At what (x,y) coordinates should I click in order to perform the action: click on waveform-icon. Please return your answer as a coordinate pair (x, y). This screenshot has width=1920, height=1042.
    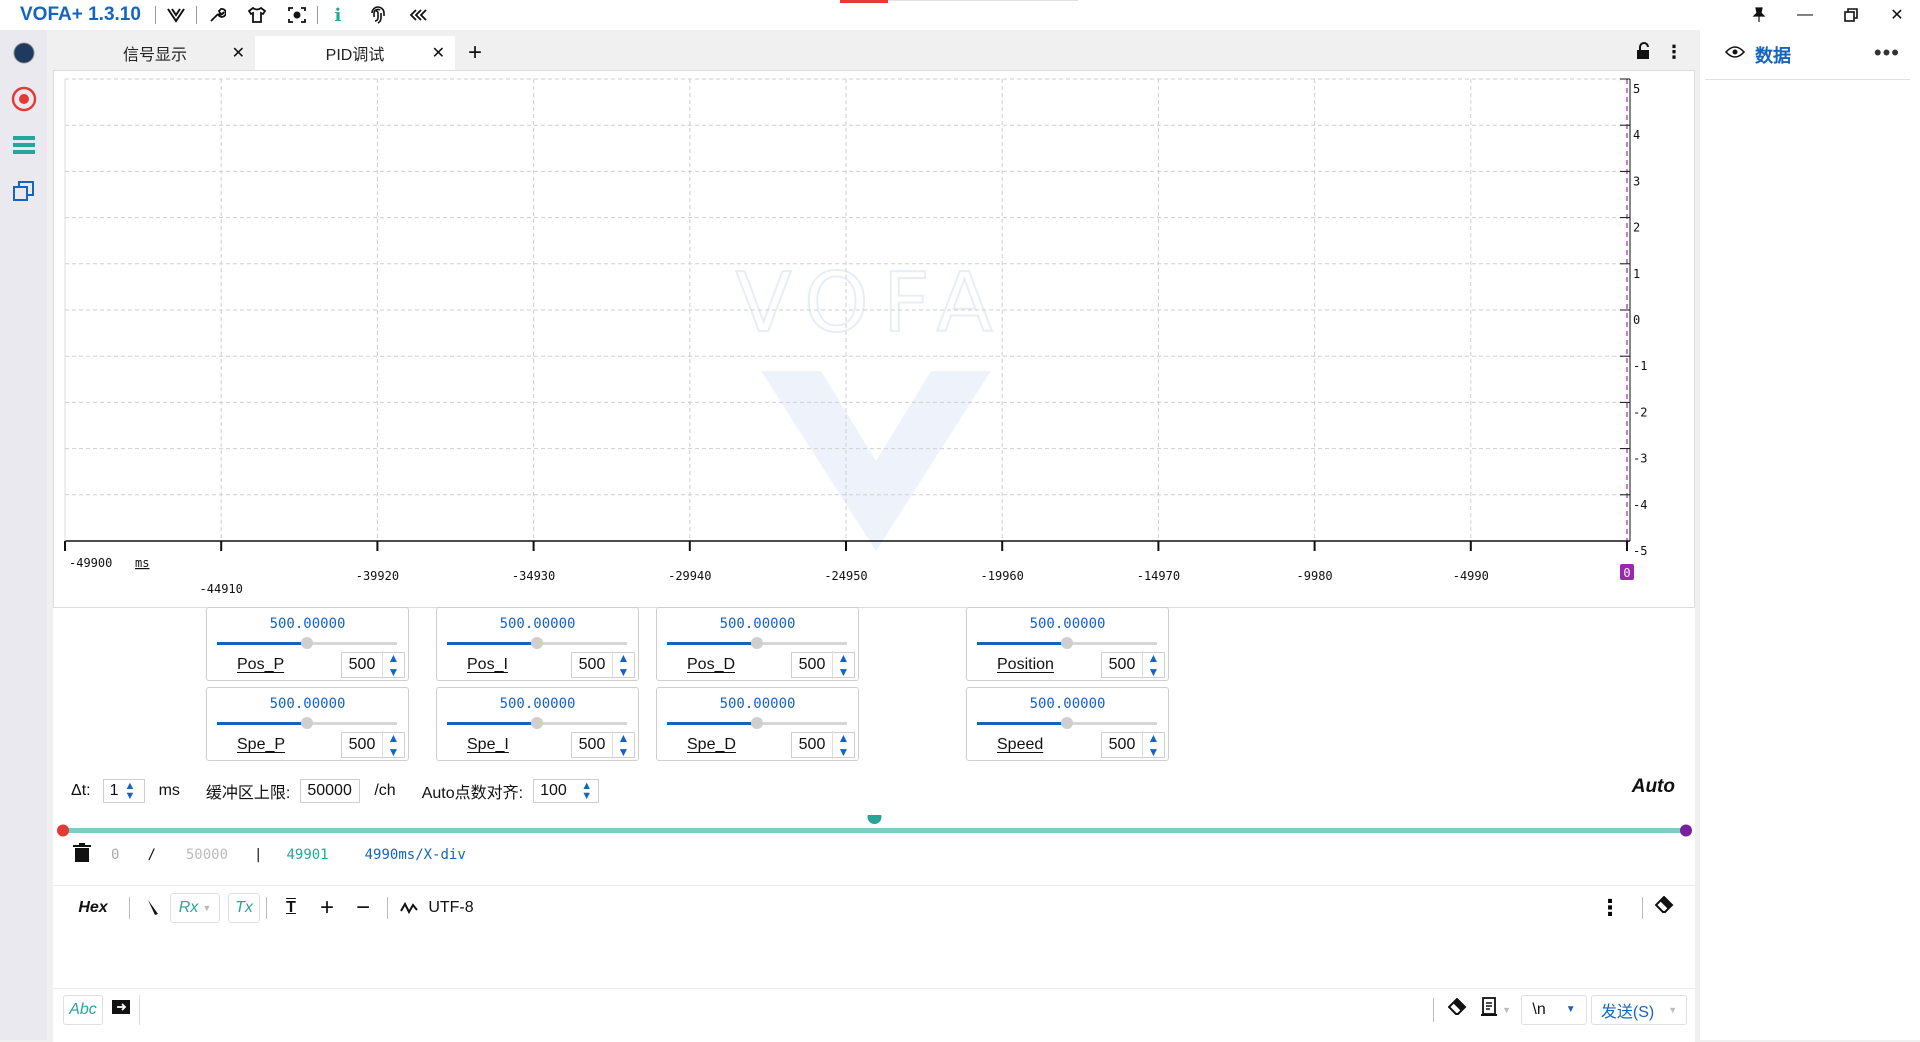
    Looking at the image, I should click on (409, 908).